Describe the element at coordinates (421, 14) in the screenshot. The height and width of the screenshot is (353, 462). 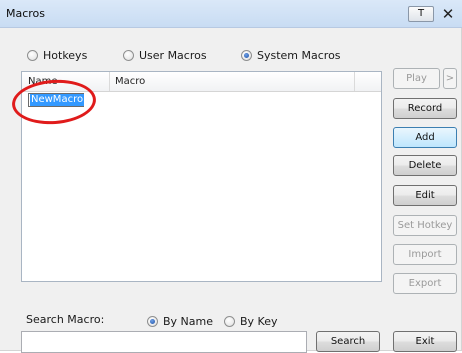
I see `pin-button: T` at that location.